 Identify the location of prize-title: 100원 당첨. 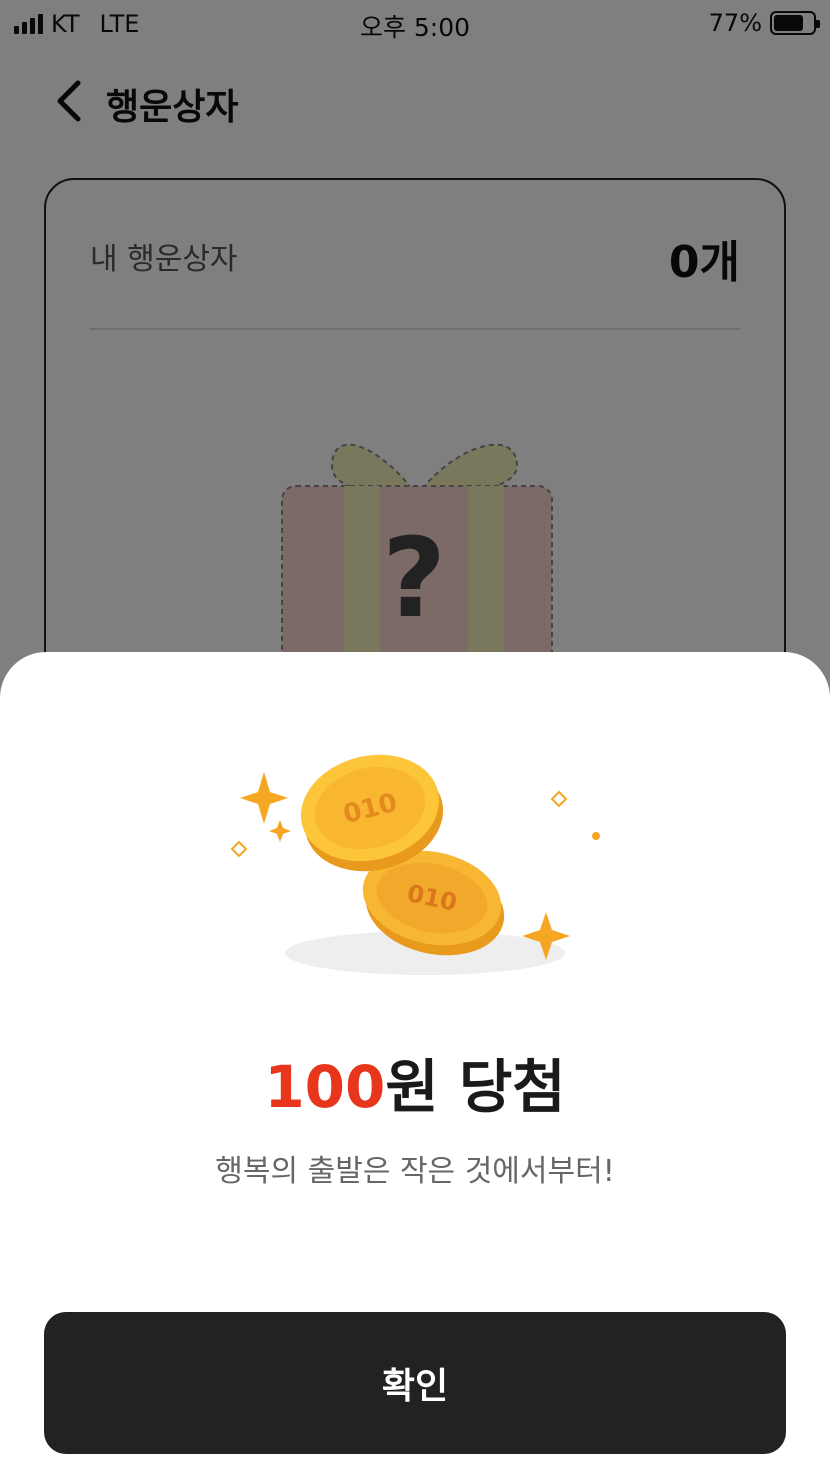
(415, 1082).